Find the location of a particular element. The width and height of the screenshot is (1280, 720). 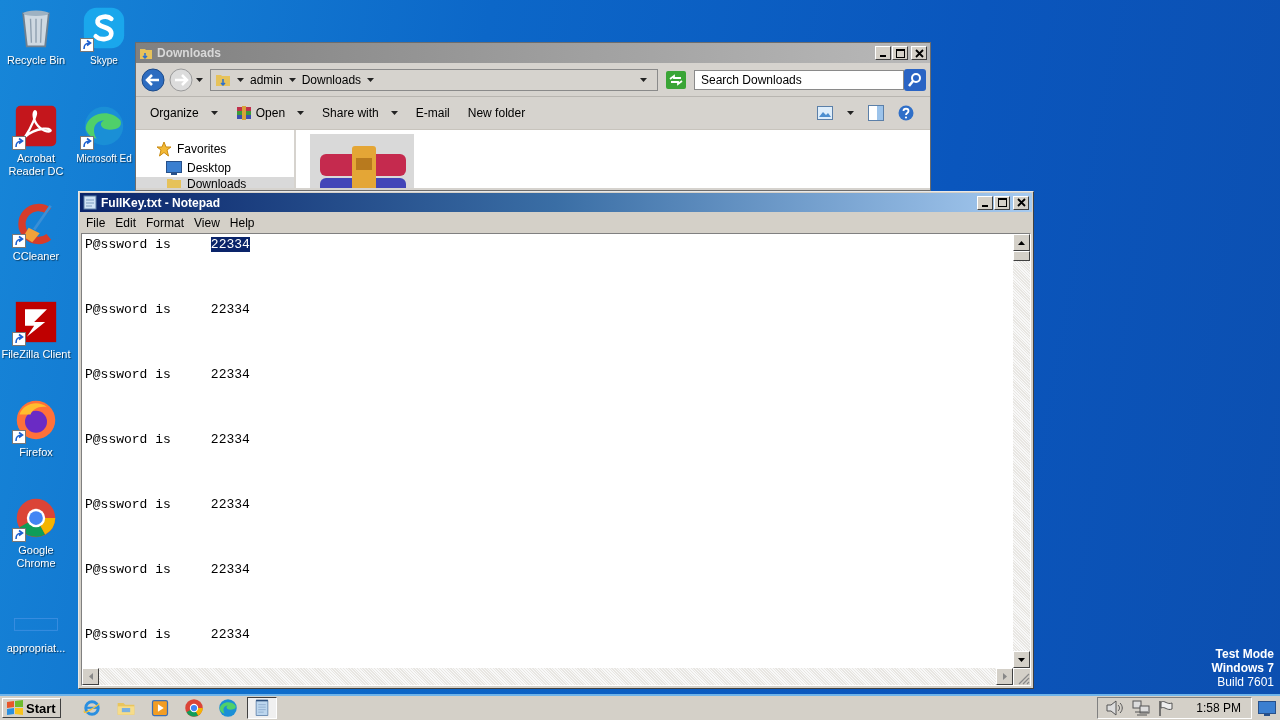

firefox-icon is located at coordinates (36, 420).